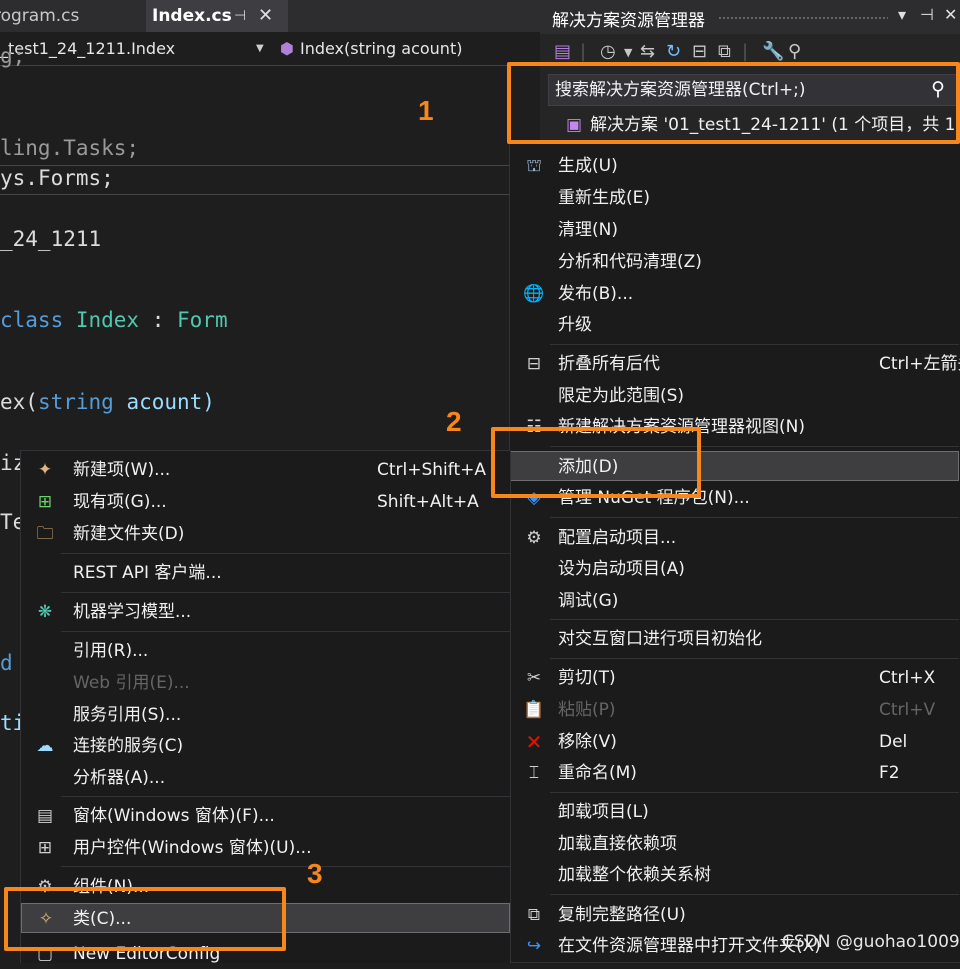 Image resolution: width=960 pixels, height=969 pixels. What do you see at coordinates (734, 915) in the screenshot?
I see `menu-item-copy-full-path: ⧉ 复制完整路径(U)` at bounding box center [734, 915].